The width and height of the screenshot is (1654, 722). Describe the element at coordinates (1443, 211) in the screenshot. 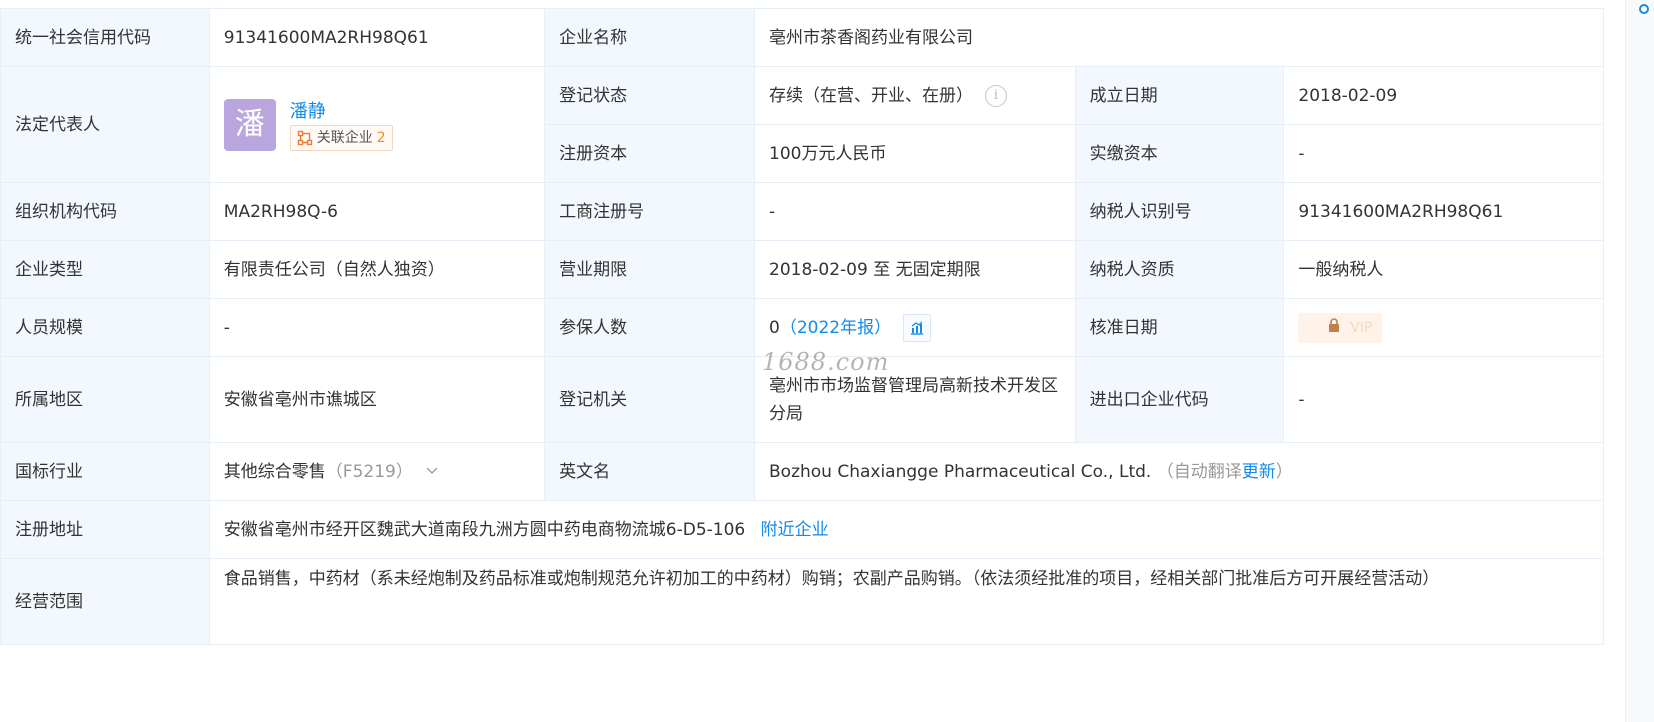

I see `taxpayer-id-value: 91341600MA2RH98Q61` at that location.